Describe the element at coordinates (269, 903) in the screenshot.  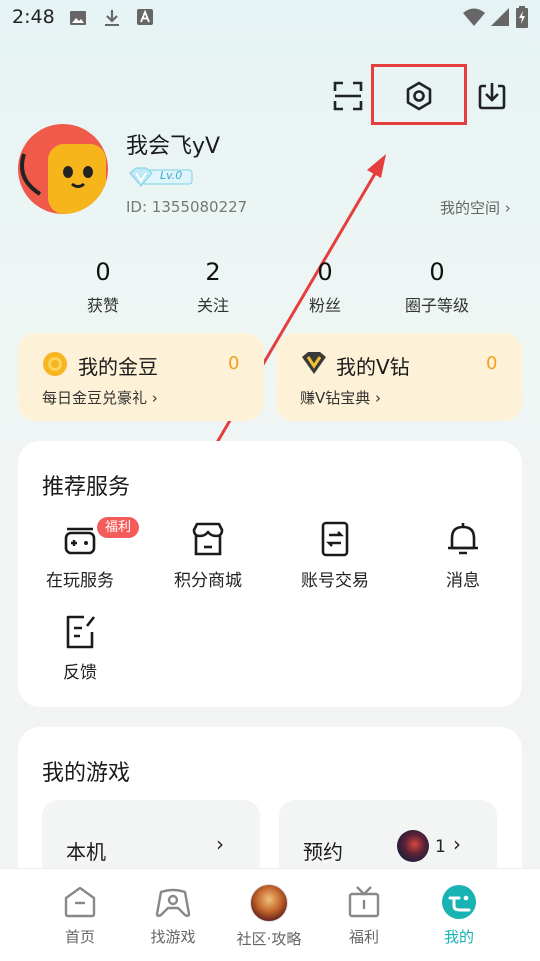
I see `community-avatar-icon` at that location.